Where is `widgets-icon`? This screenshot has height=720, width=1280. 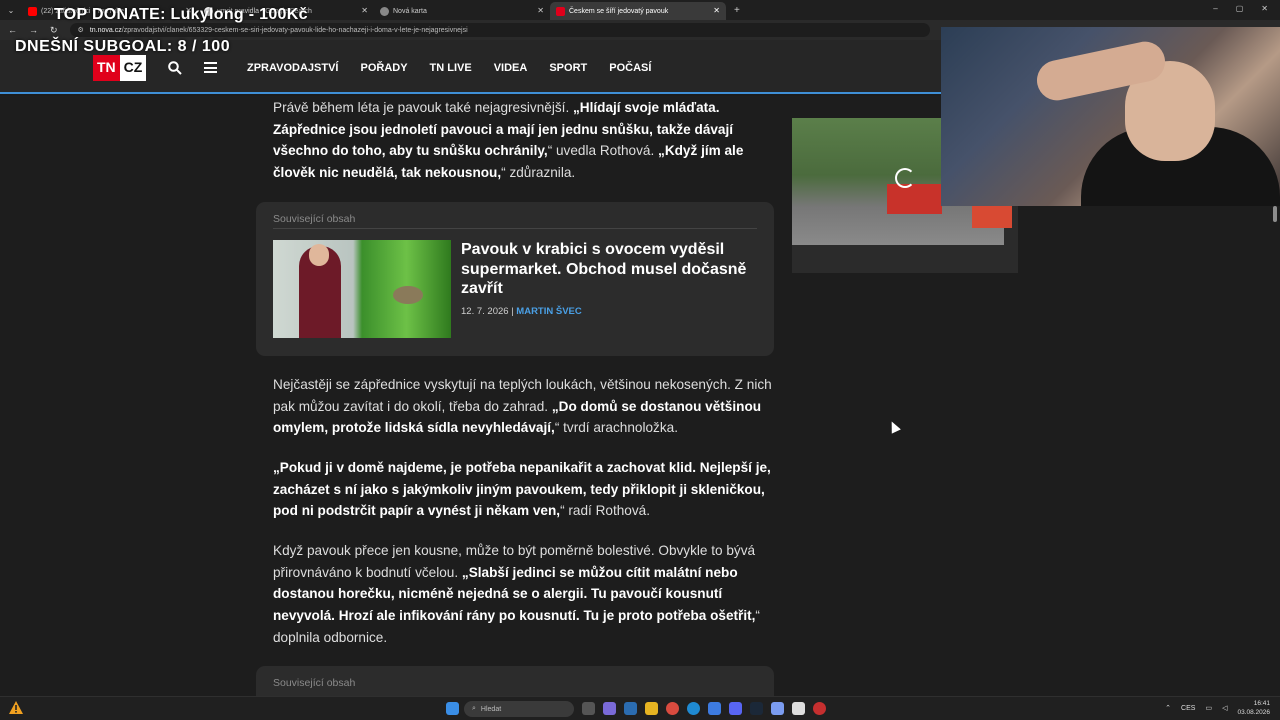
widgets-icon is located at coordinates (609, 708).